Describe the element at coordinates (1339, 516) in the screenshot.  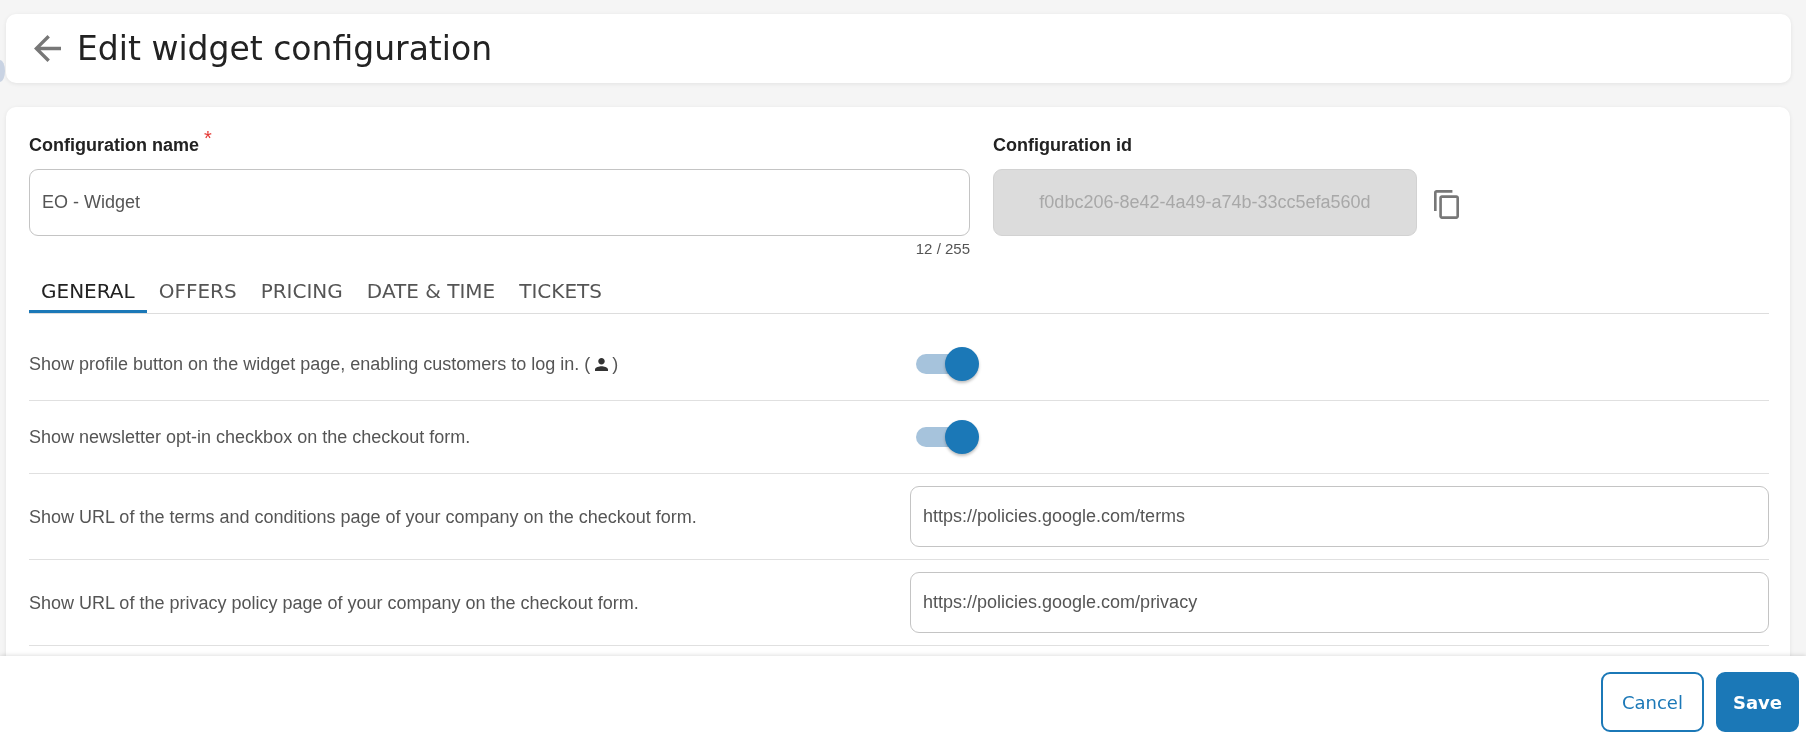
I see `url-input: https://policies.google.com/terms` at that location.